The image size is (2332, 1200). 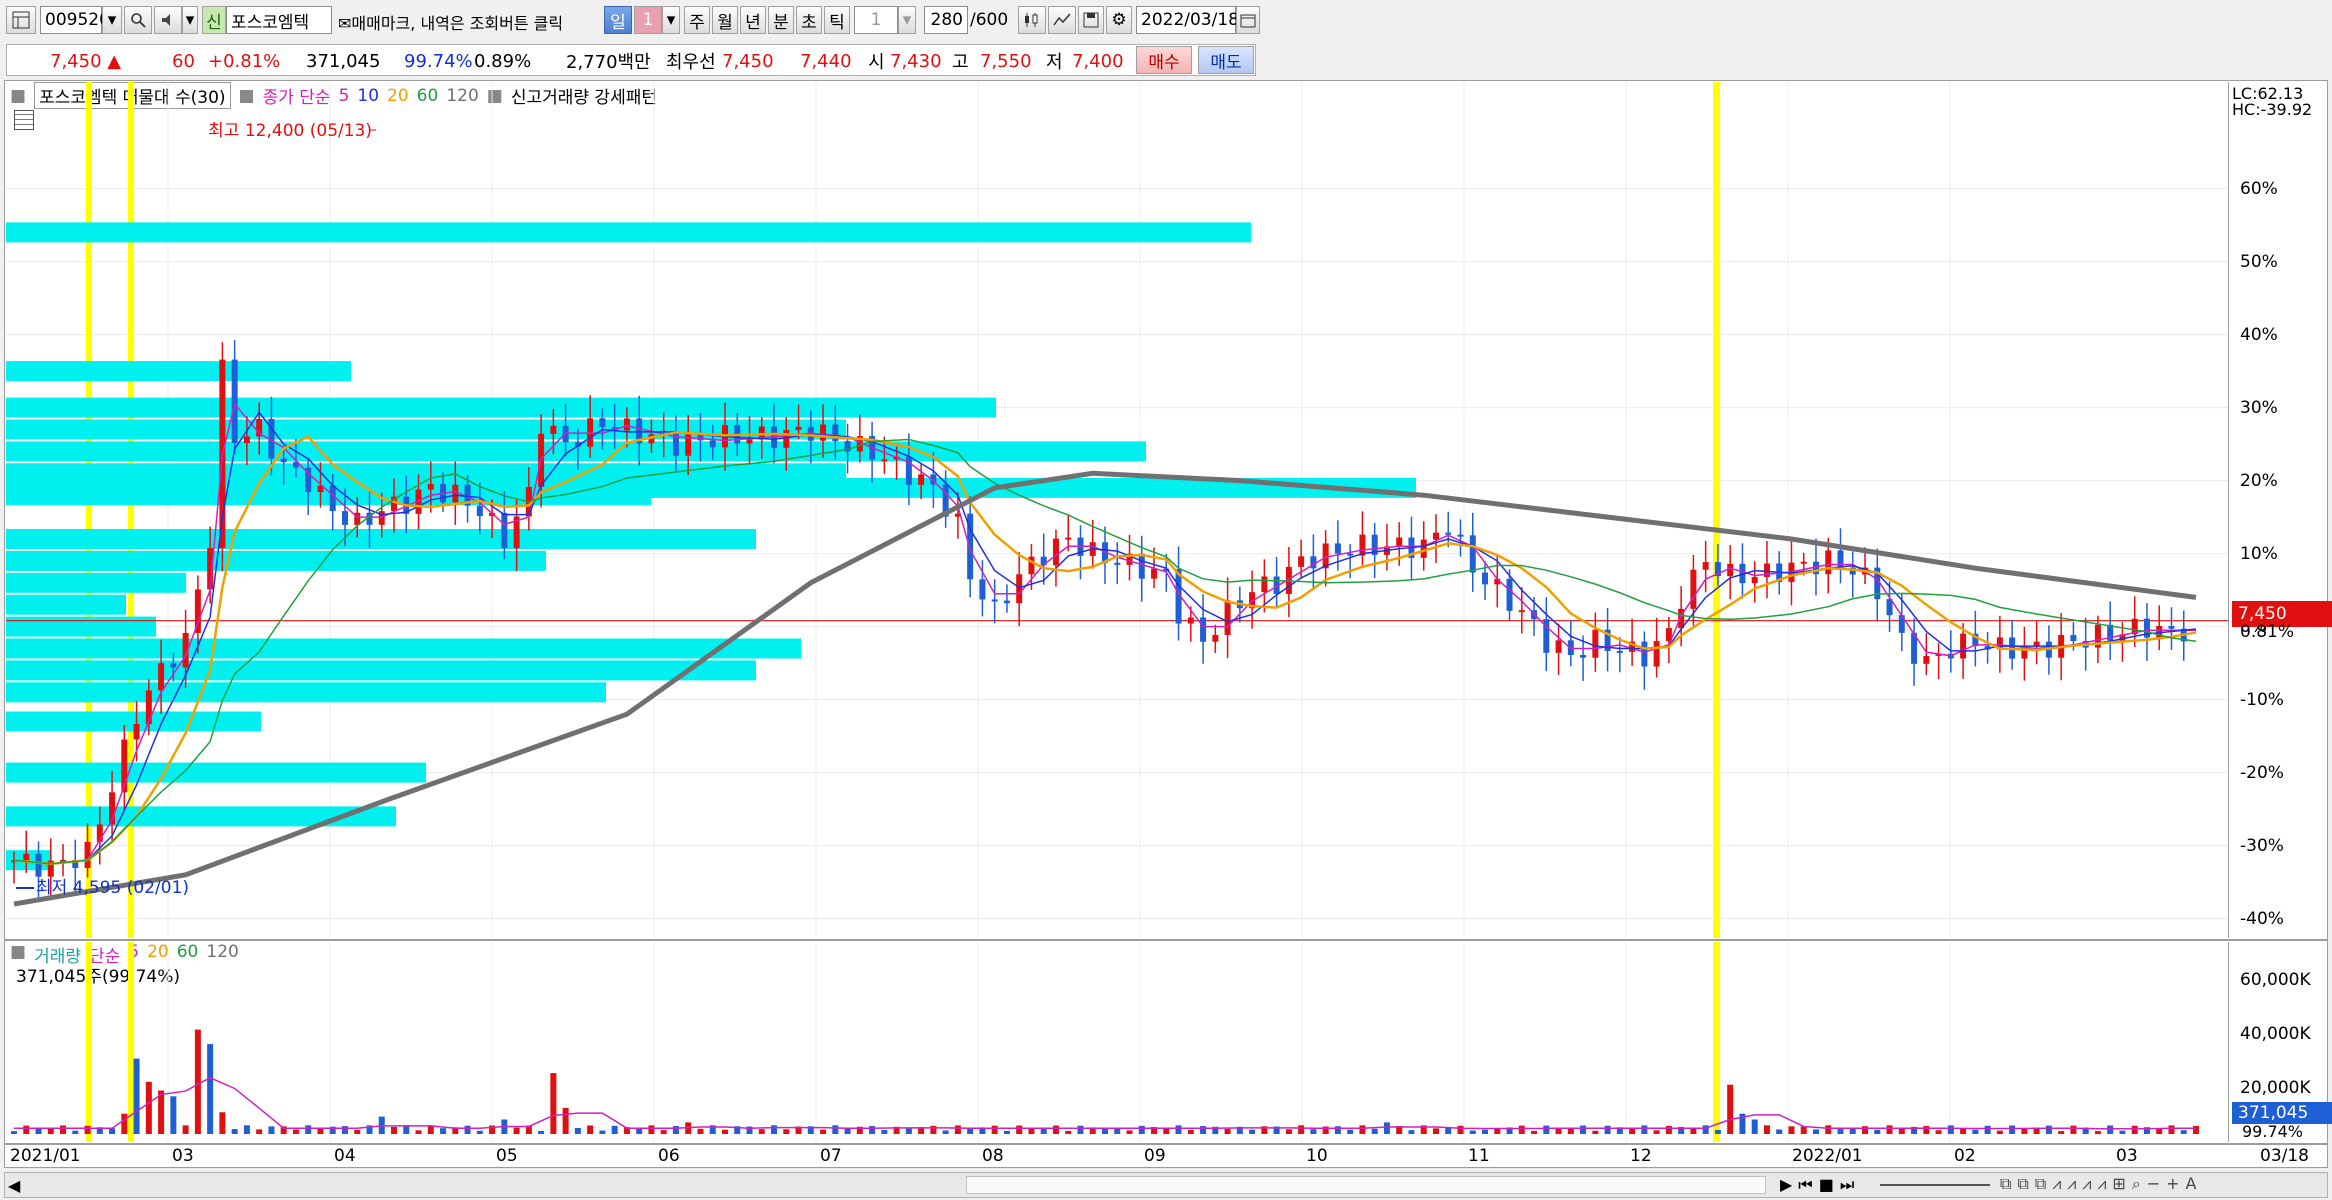 I want to click on vol-tick-20000k: 20,000K, so click(x=2275, y=1088).